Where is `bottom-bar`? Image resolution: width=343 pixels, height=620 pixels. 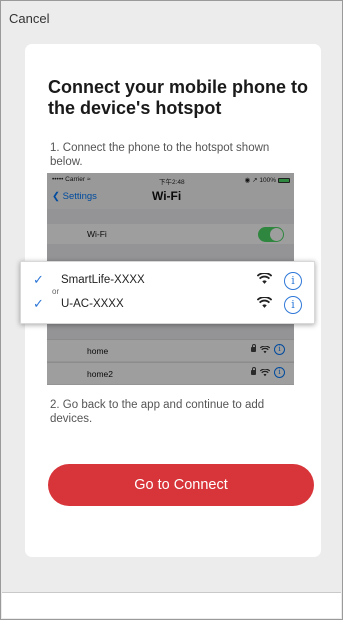
bottom-bar is located at coordinates (171, 605).